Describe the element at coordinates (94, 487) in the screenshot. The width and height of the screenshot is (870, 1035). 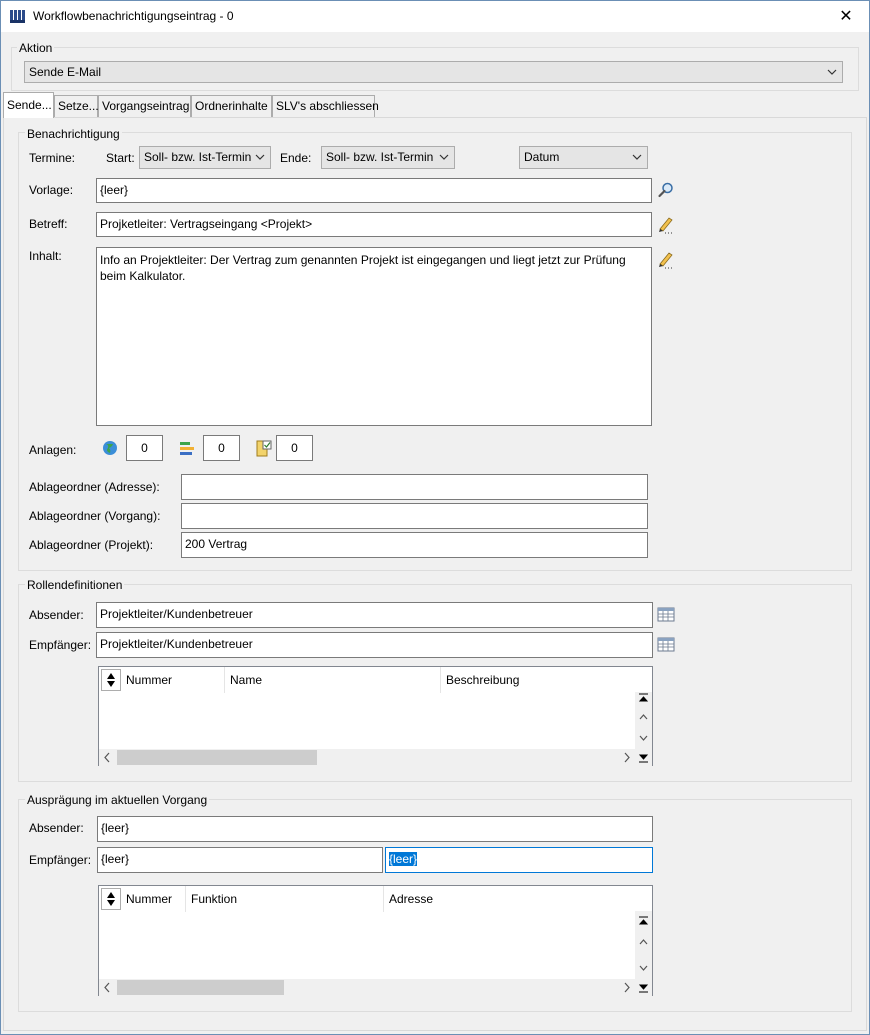
I see `ablage-adresse-label: Ablageordner (Adresse):` at that location.